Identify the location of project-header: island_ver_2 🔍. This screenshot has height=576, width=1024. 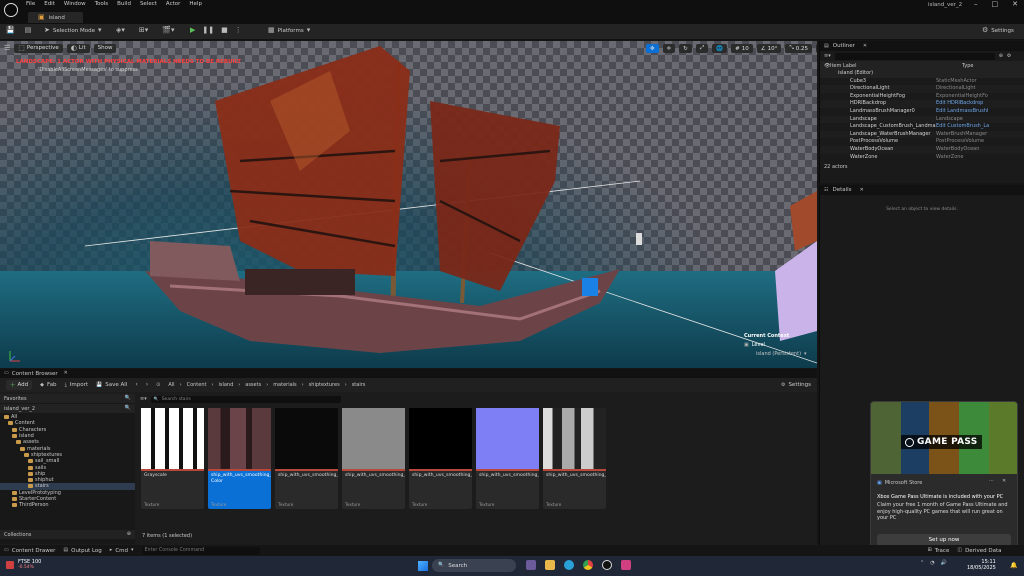
(67, 408).